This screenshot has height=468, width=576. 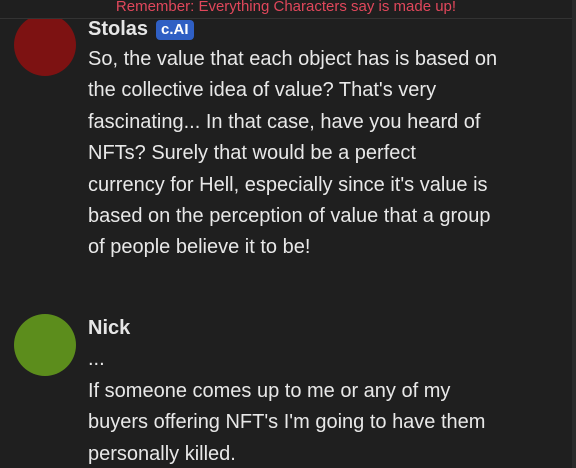 What do you see at coordinates (118, 29) in the screenshot?
I see `author-name: Stolas` at bounding box center [118, 29].